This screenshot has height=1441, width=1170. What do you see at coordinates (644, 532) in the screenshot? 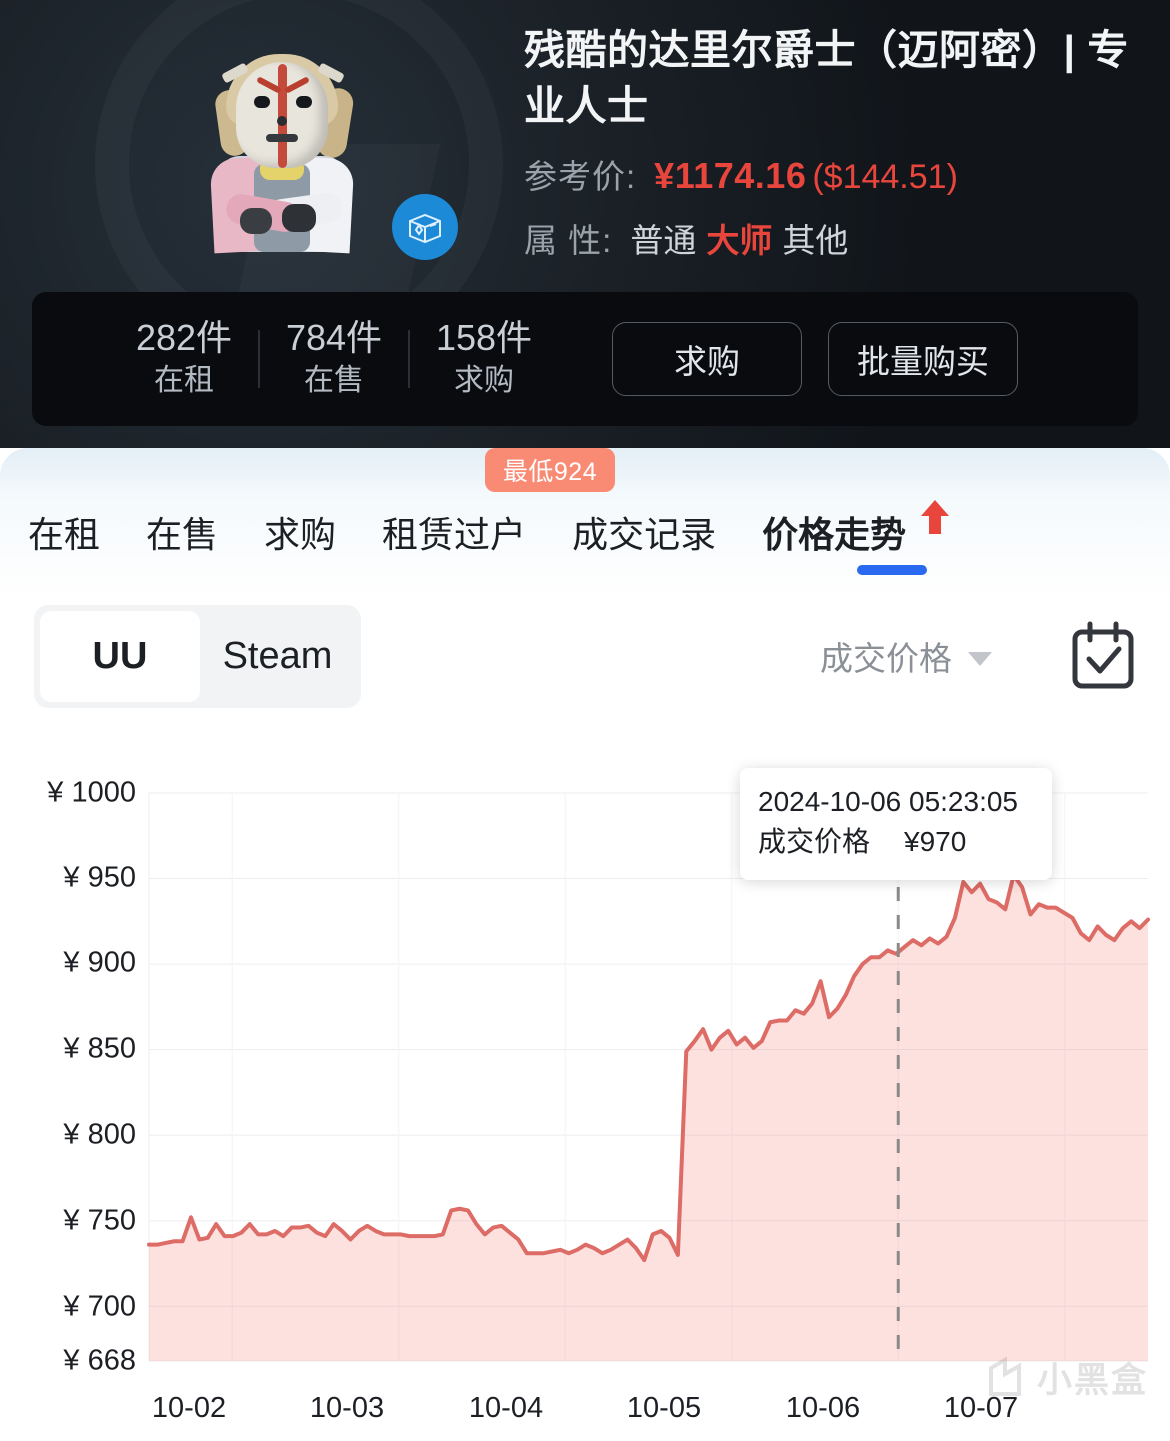
I see `tab-trade-records: 成交记录` at bounding box center [644, 532].